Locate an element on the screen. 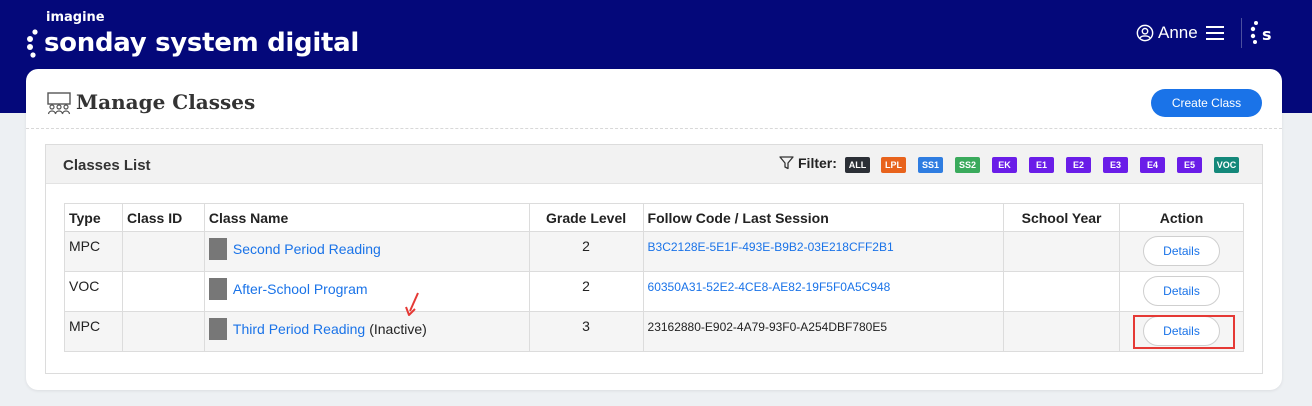 The height and width of the screenshot is (406, 1312). filter-tag-e2: E2 is located at coordinates (1078, 165).